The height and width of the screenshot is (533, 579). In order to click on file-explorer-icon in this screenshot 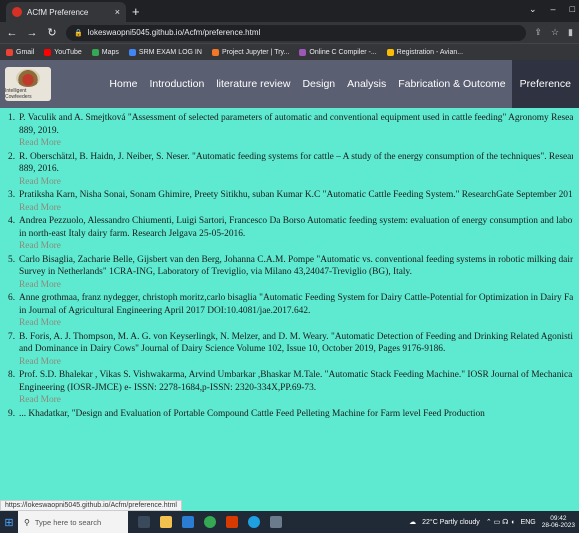, I will do `click(166, 522)`.